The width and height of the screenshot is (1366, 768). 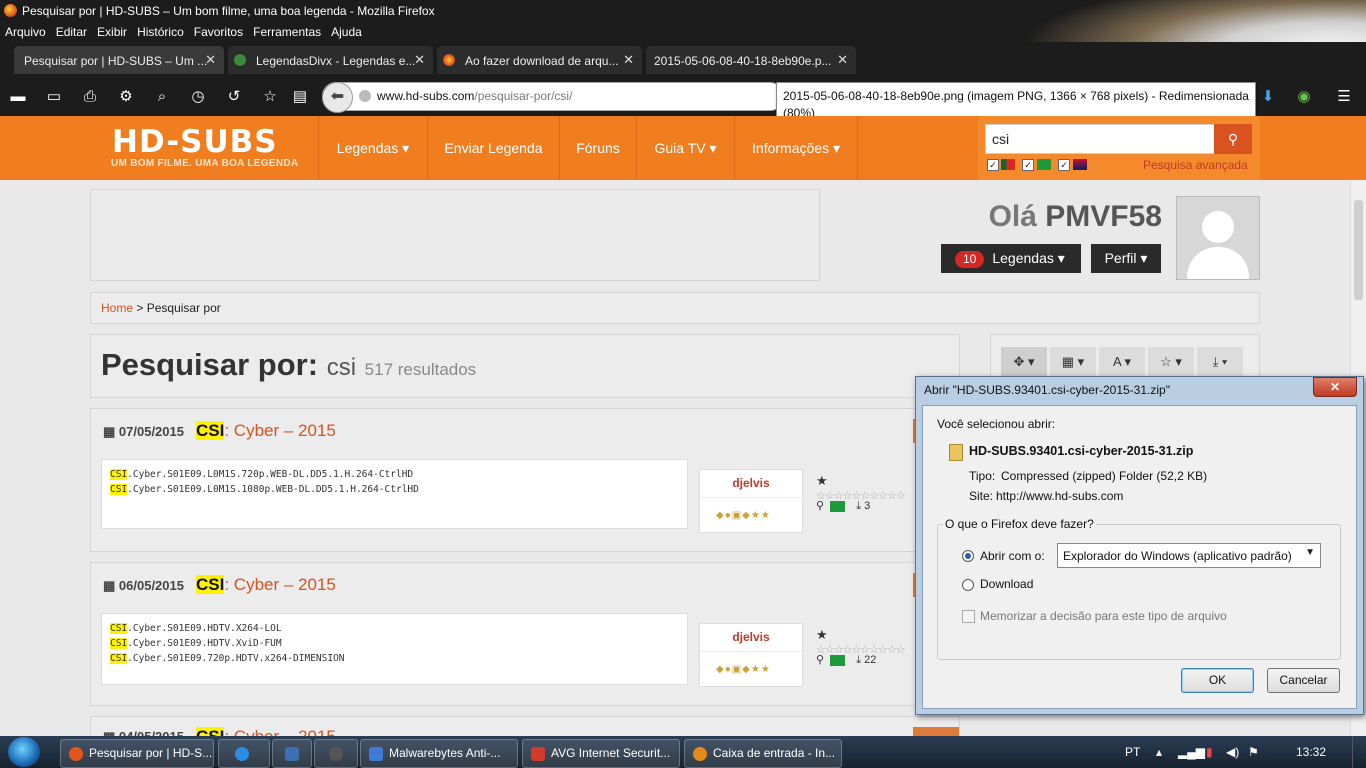 What do you see at coordinates (337, 97) in the screenshot?
I see `back-arrow-icon: ⬅` at bounding box center [337, 97].